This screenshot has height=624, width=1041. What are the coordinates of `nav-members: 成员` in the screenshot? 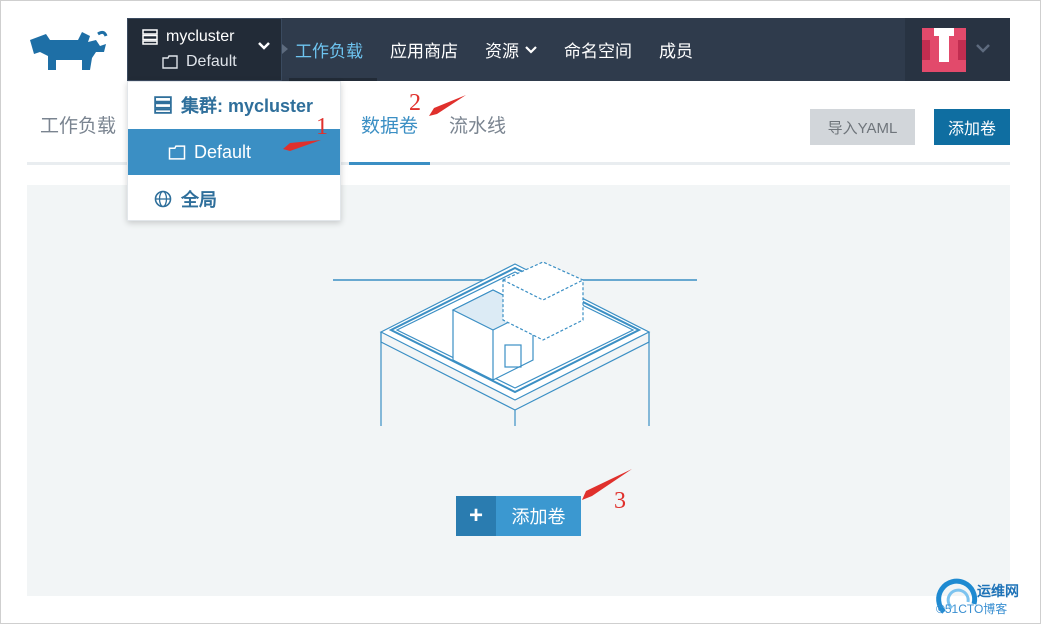 It's located at (676, 49).